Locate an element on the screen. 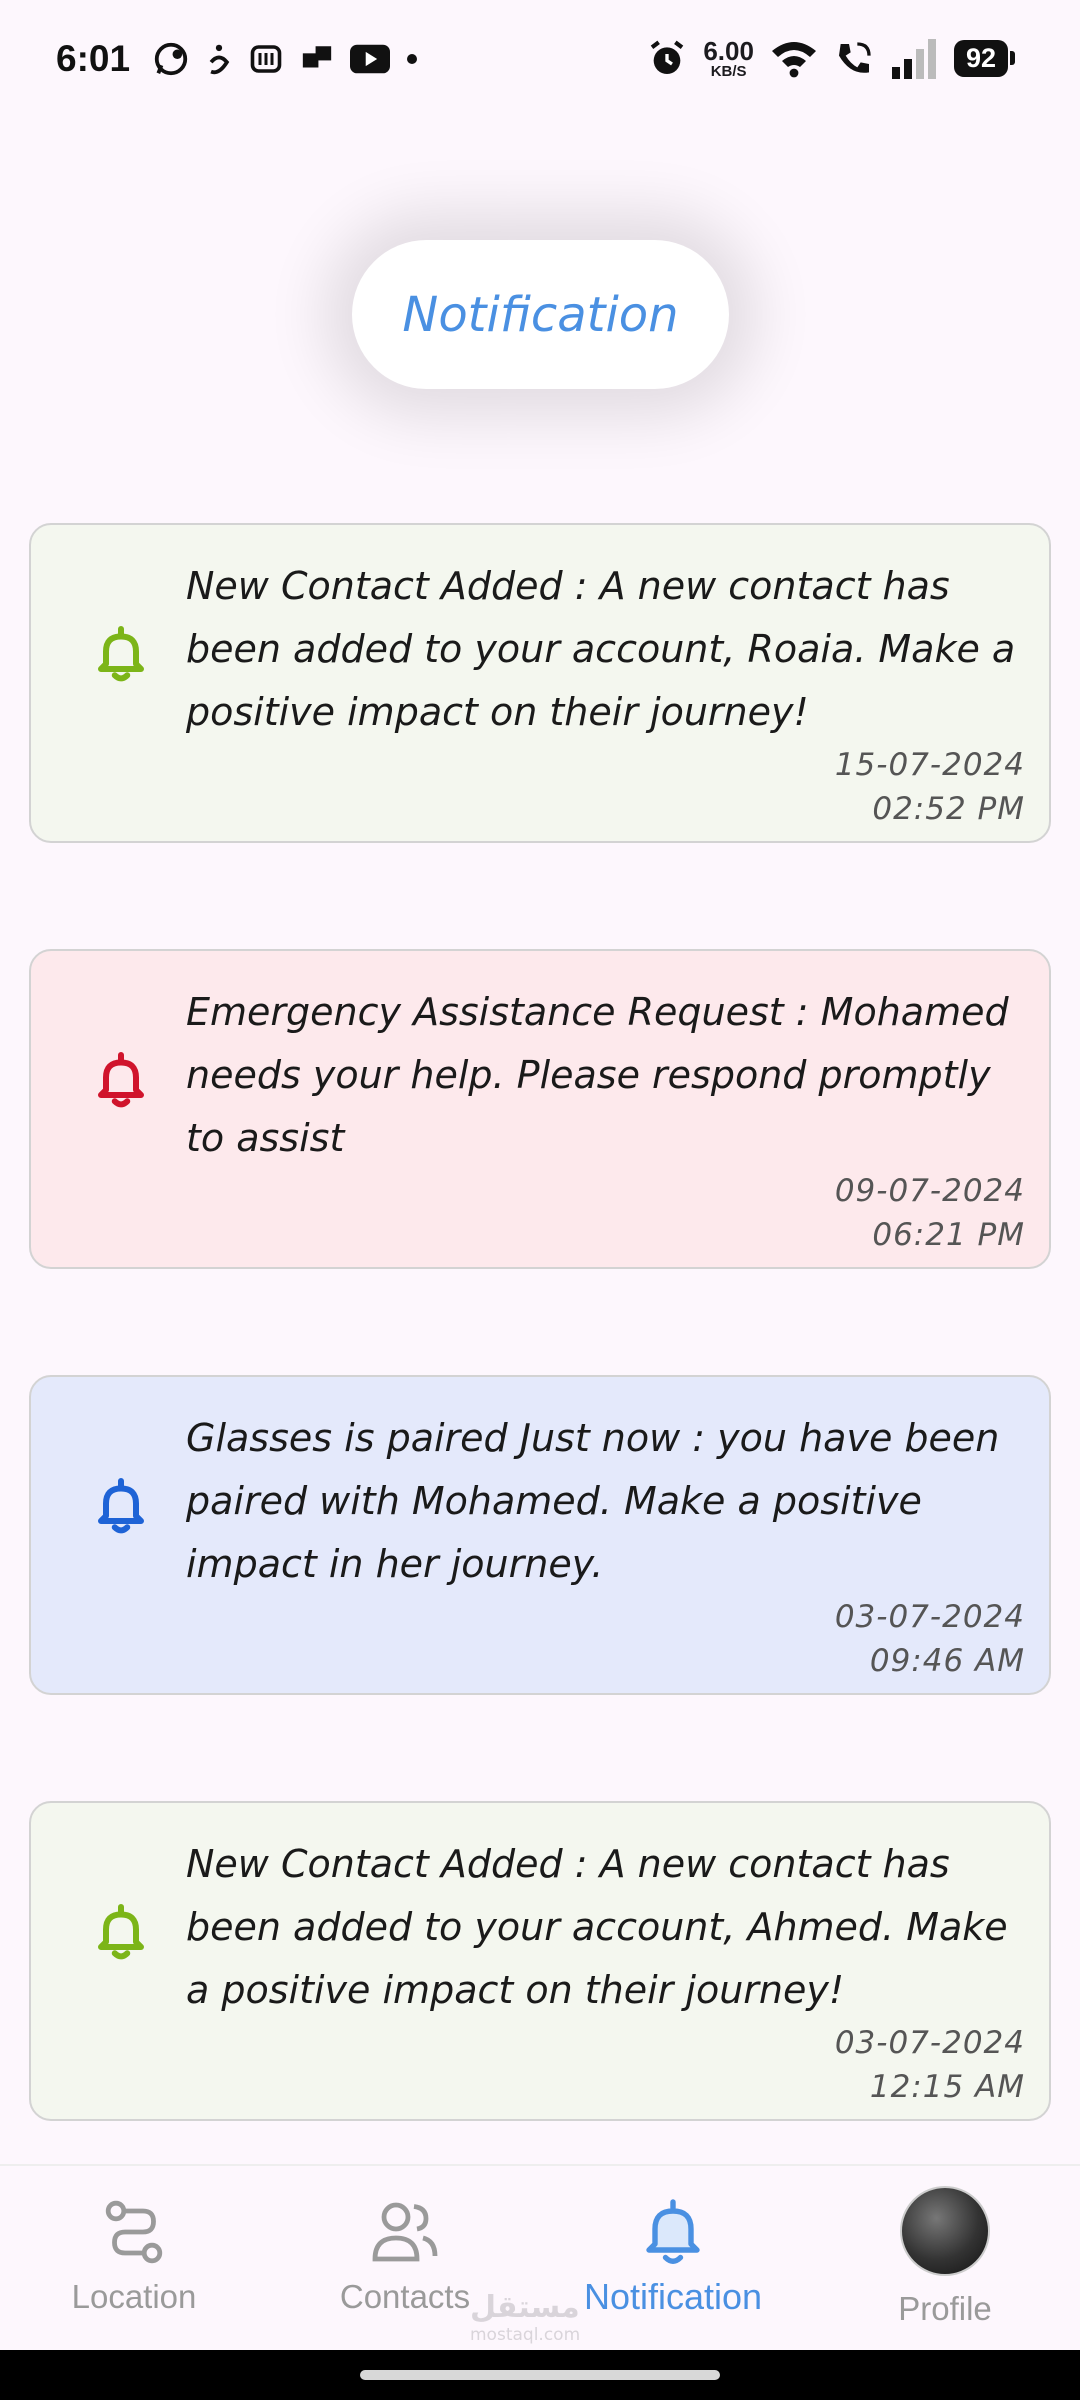 This screenshot has width=1080, height=2400. nav-label: Notification is located at coordinates (673, 2296).